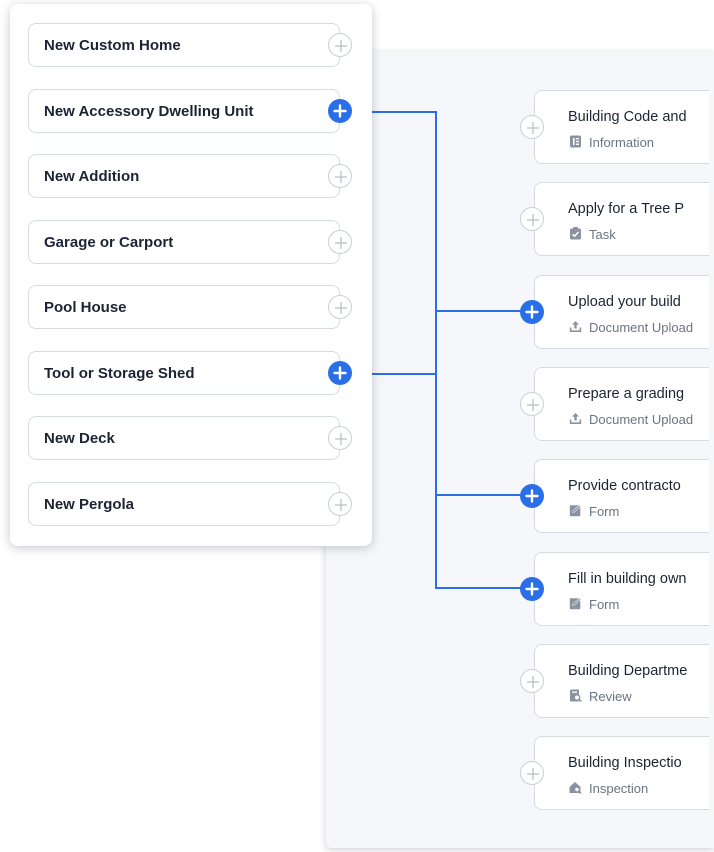 This screenshot has width=714, height=852. What do you see at coordinates (92, 176) in the screenshot?
I see `project-type-label: New Addition` at bounding box center [92, 176].